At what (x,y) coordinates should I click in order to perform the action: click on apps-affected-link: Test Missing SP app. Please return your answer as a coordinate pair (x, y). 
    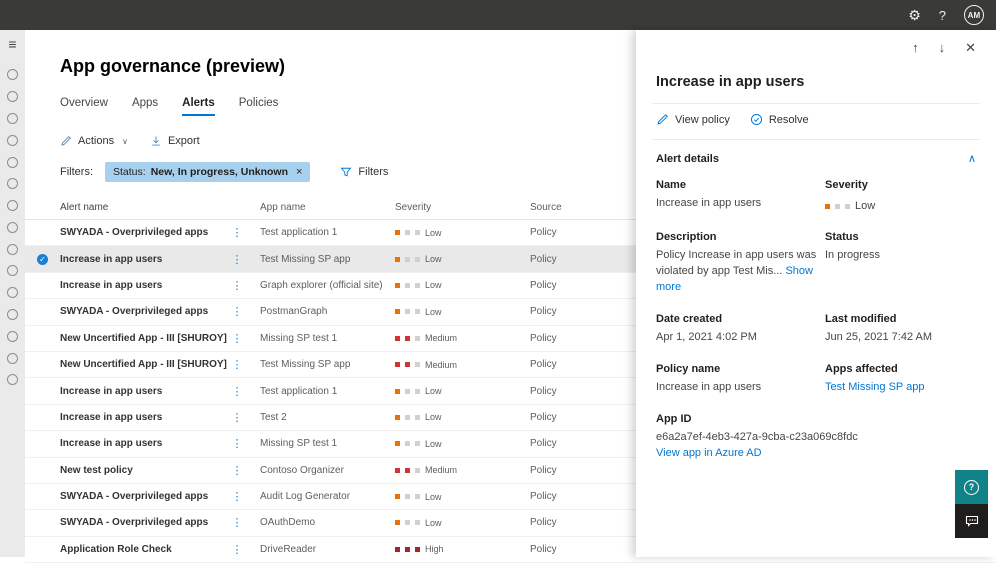
    Looking at the image, I should click on (874, 387).